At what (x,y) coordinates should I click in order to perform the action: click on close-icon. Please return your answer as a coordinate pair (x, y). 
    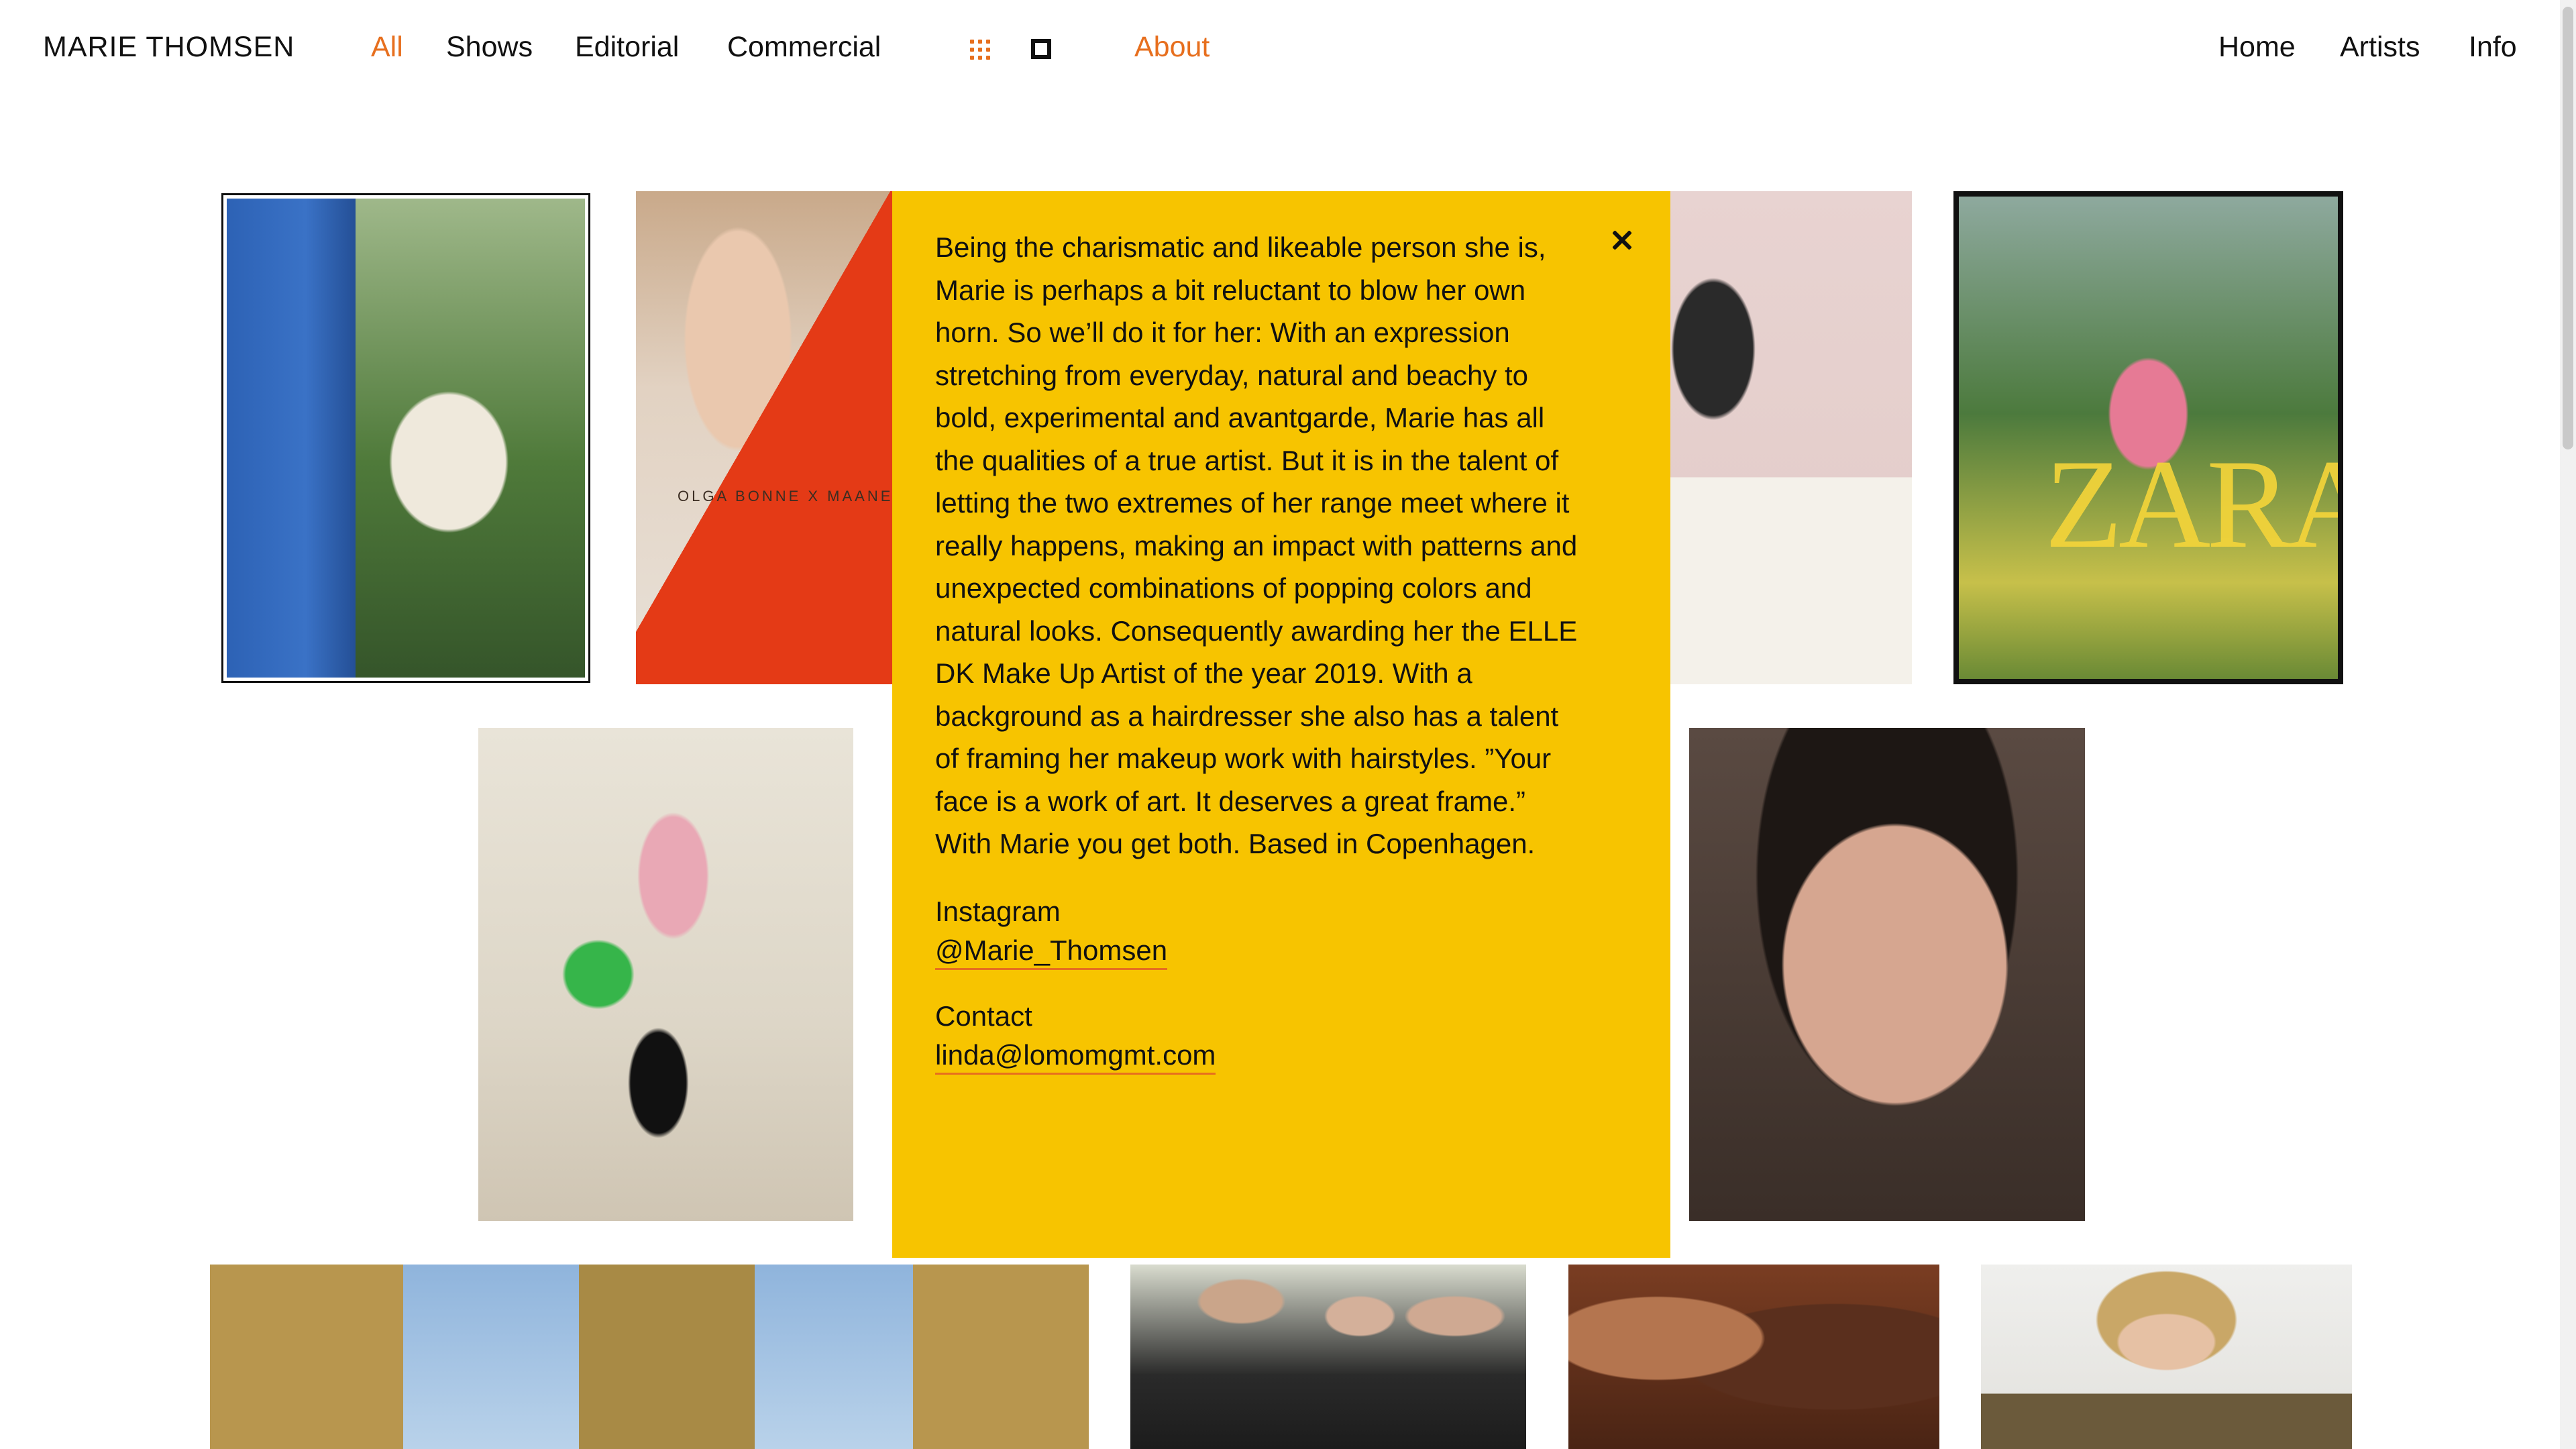
    Looking at the image, I should click on (1622, 240).